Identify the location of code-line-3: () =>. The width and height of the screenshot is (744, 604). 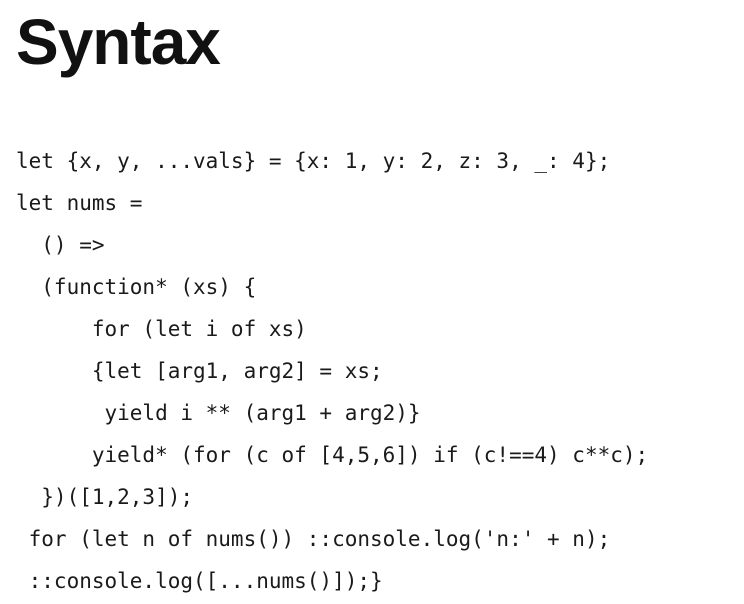
(60, 245).